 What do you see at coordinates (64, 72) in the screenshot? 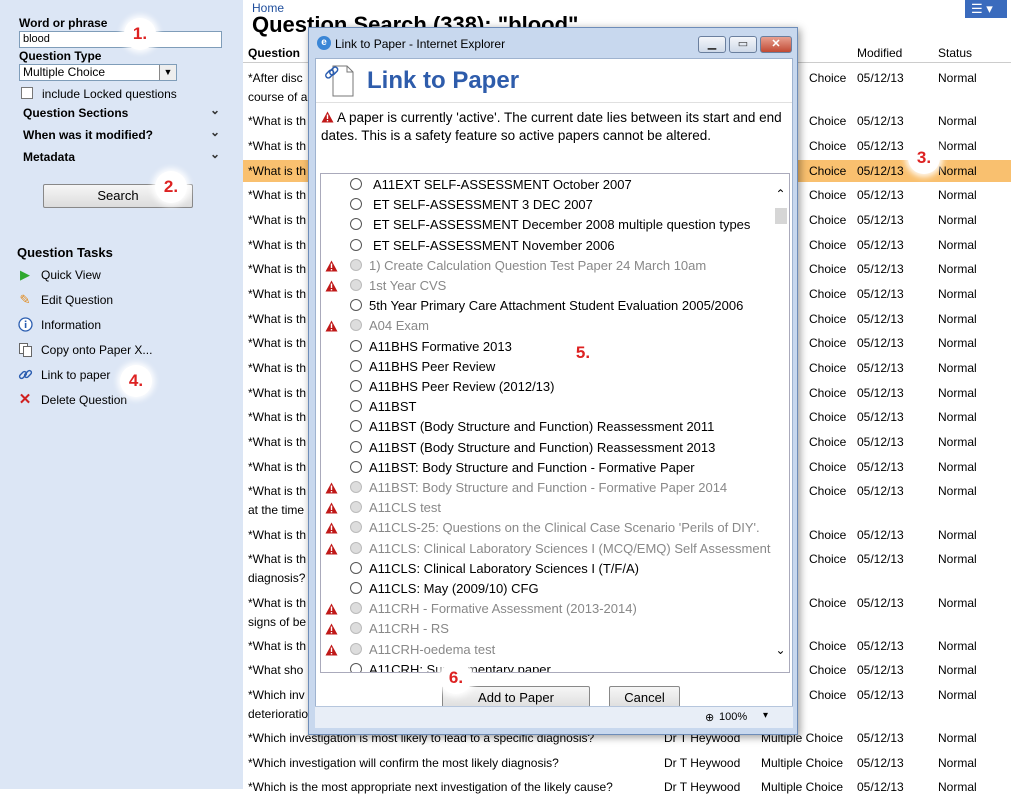
I see `question-type-value: Multiple Choice` at bounding box center [64, 72].